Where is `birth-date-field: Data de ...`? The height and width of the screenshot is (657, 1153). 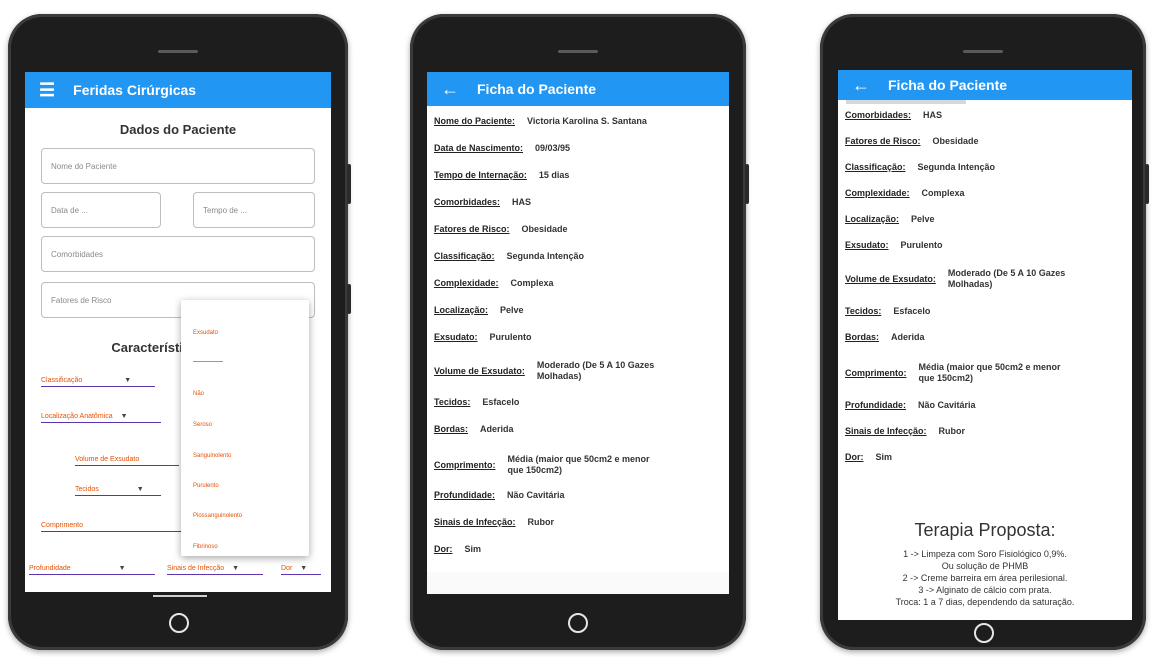 birth-date-field: Data de ... is located at coordinates (101, 210).